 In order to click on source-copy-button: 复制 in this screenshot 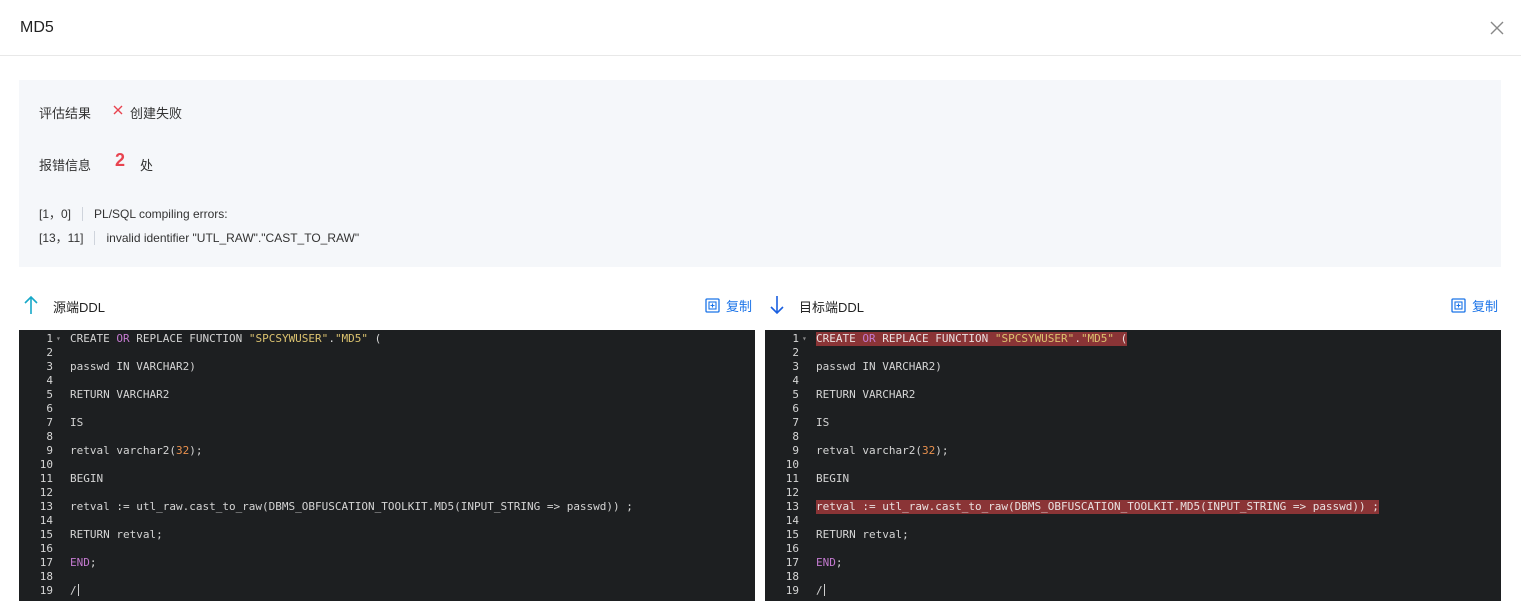, I will do `click(728, 305)`.